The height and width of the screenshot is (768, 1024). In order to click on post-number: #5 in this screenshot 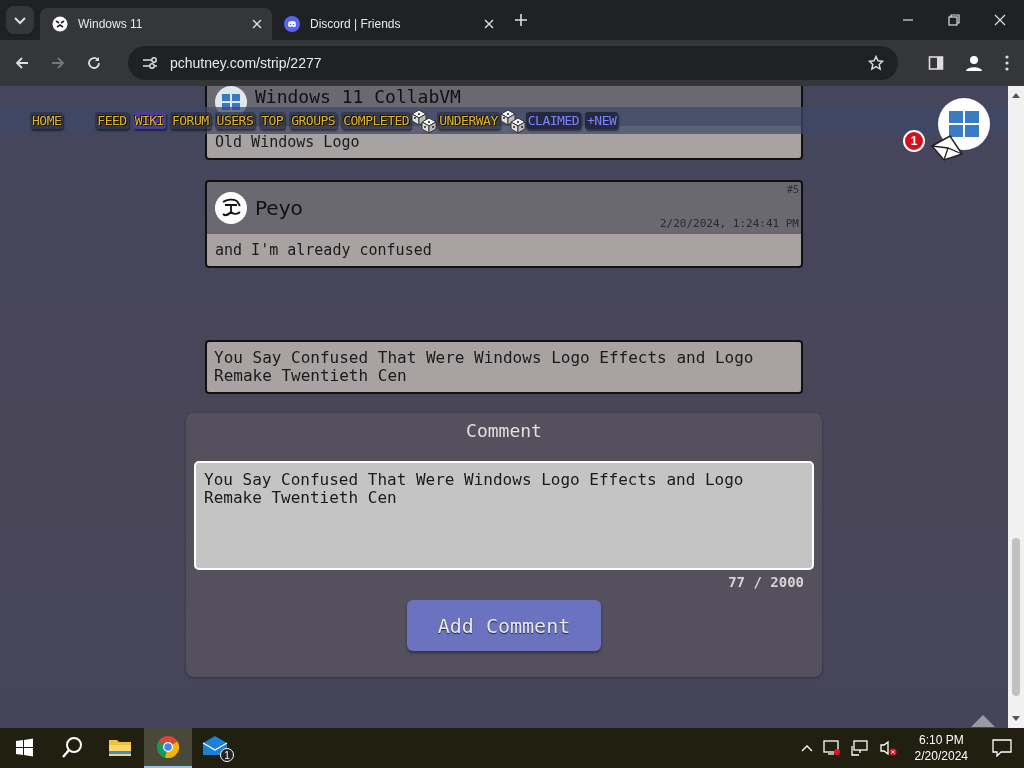, I will do `click(792, 189)`.